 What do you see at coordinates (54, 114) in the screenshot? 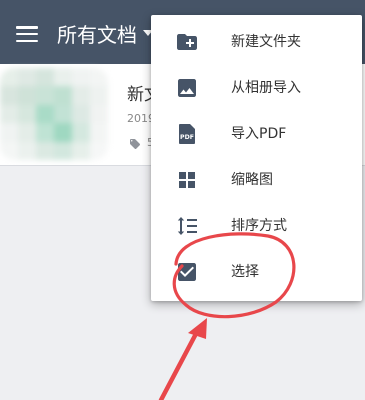
I see `document-thumbnail` at bounding box center [54, 114].